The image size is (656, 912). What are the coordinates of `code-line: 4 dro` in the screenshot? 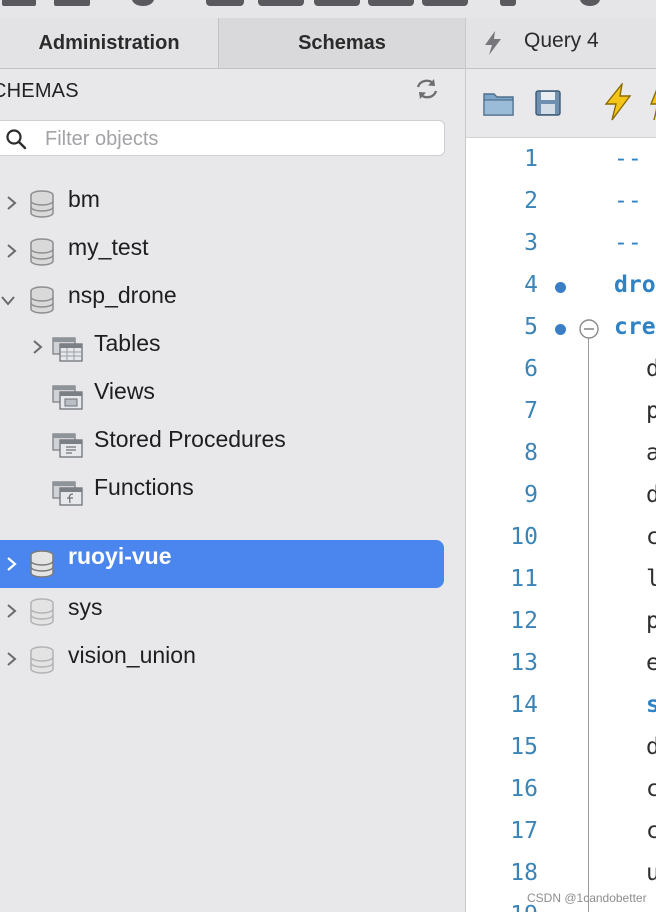 It's located at (561, 287).